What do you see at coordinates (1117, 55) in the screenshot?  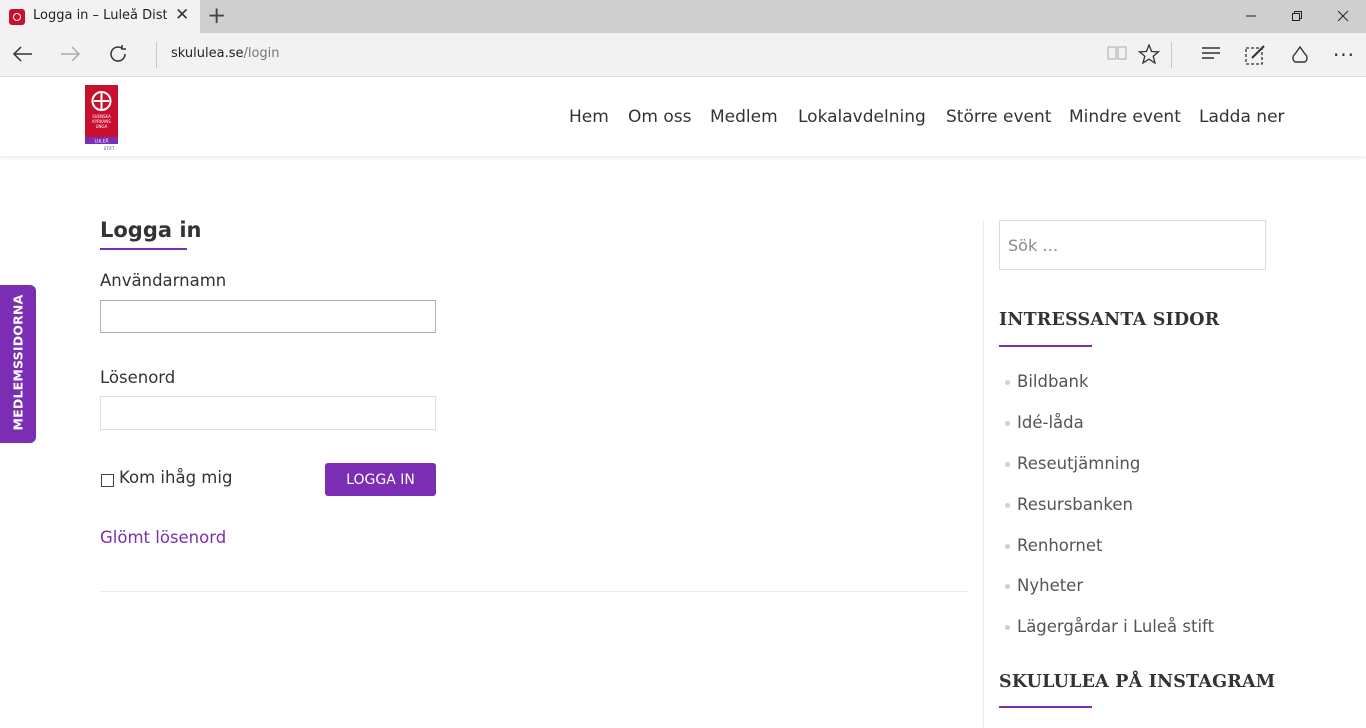 I see `reading-view-icon` at bounding box center [1117, 55].